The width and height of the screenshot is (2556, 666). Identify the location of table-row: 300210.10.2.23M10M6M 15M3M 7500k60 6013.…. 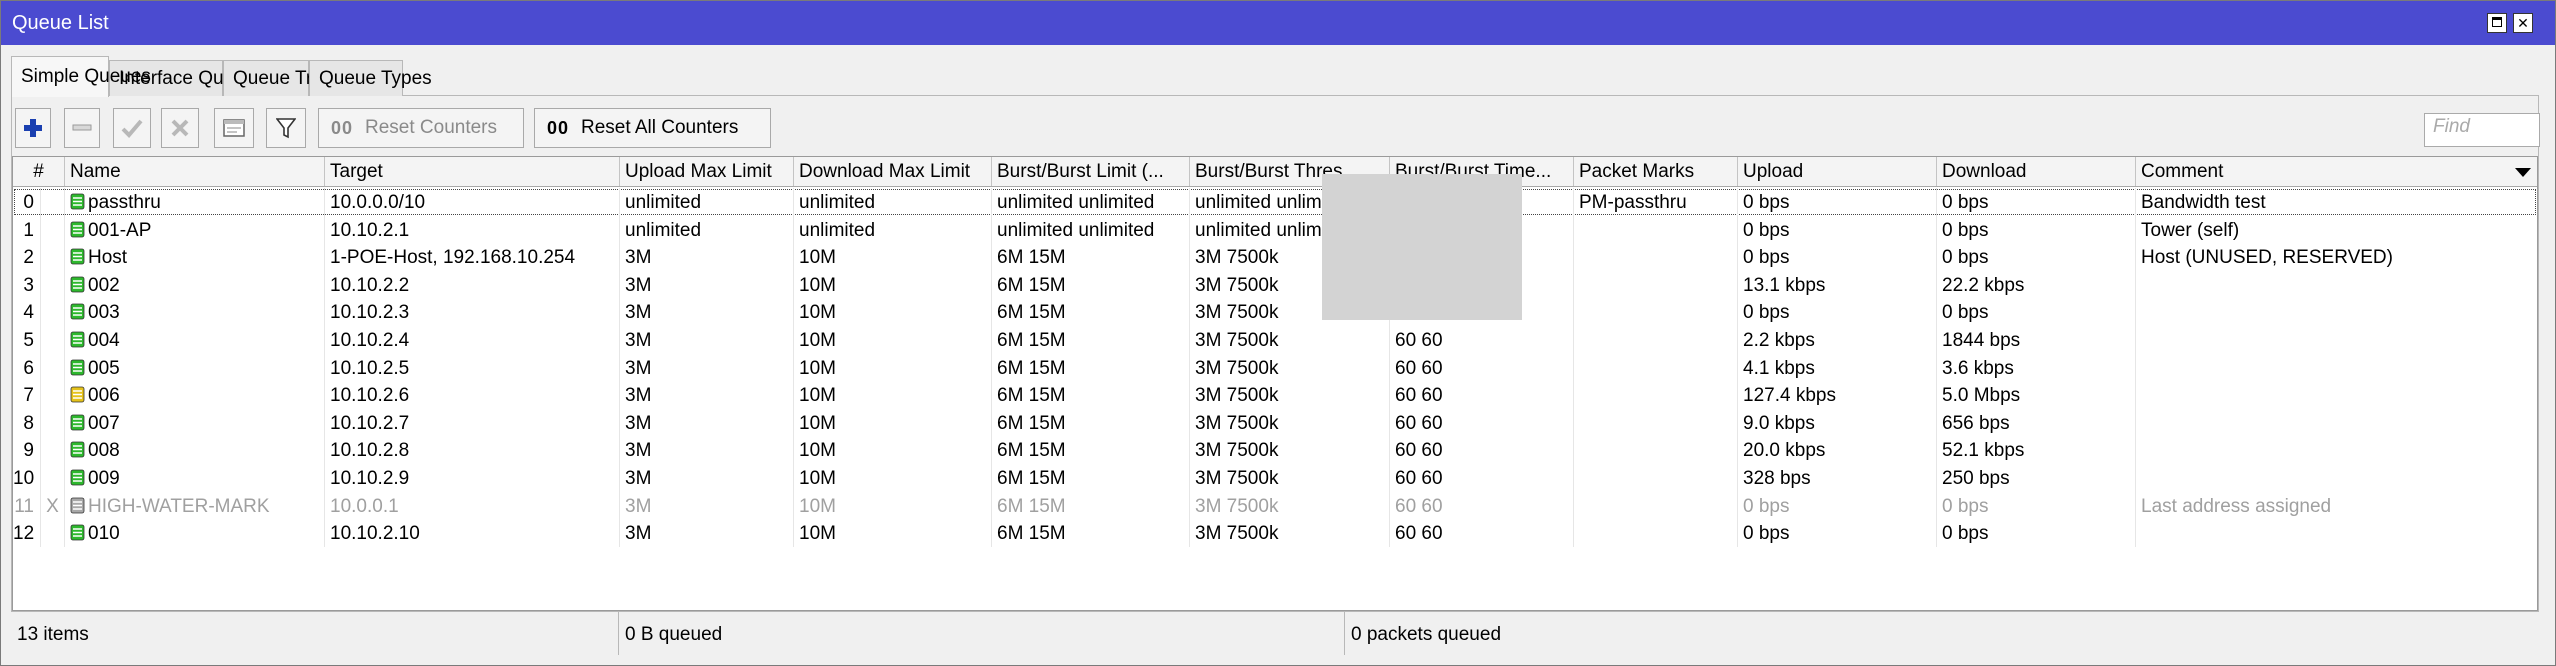
(1275, 284).